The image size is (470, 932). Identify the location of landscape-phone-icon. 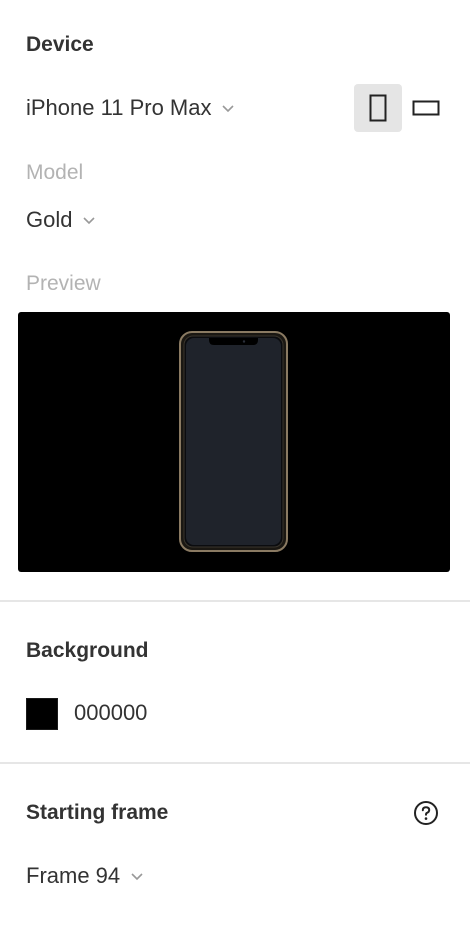
(426, 108).